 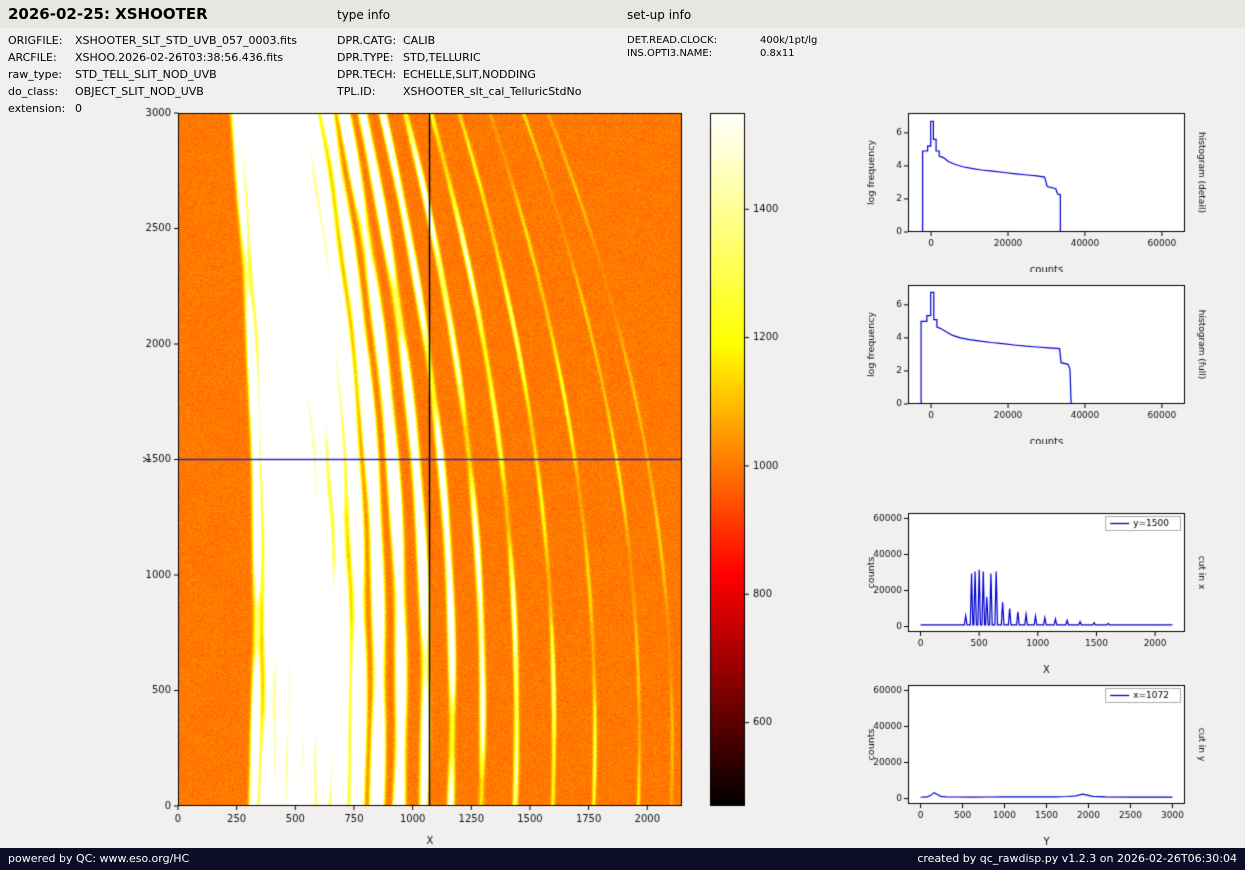 I want to click on metadata-value: XSHOOTER_SLT_STD_UVB_057_0003.fits, so click(x=186, y=40).